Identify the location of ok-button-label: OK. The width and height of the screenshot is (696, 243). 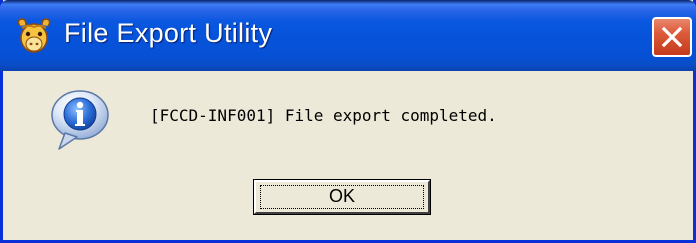
(341, 196).